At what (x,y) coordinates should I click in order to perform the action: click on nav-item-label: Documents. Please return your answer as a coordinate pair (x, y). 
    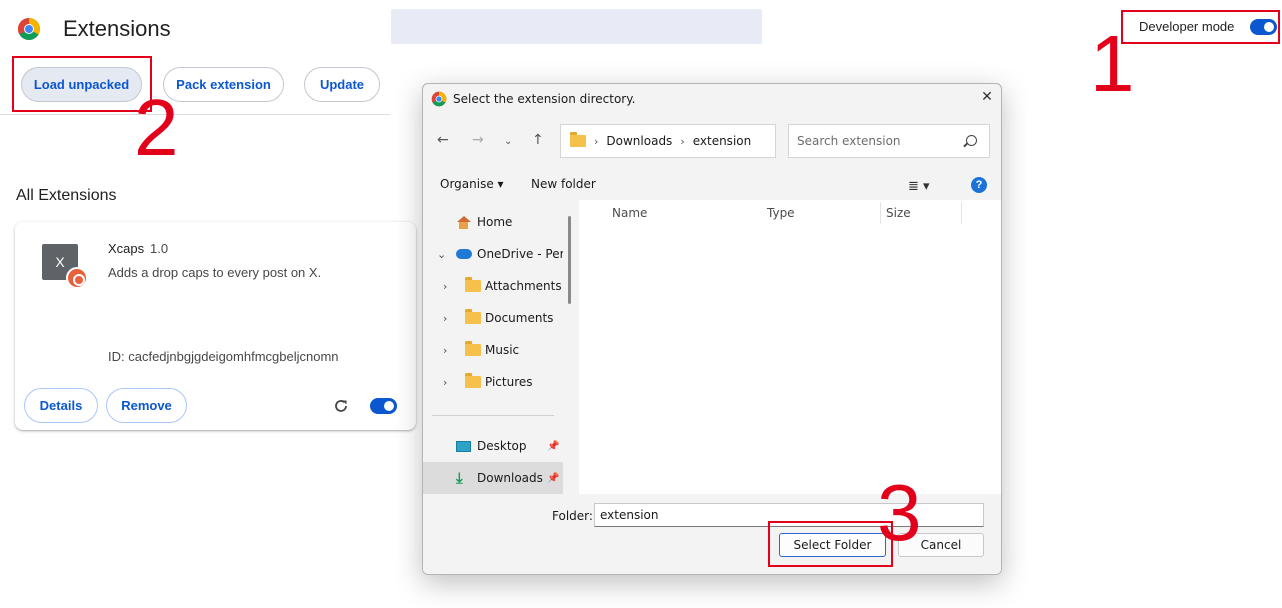
    Looking at the image, I should click on (519, 318).